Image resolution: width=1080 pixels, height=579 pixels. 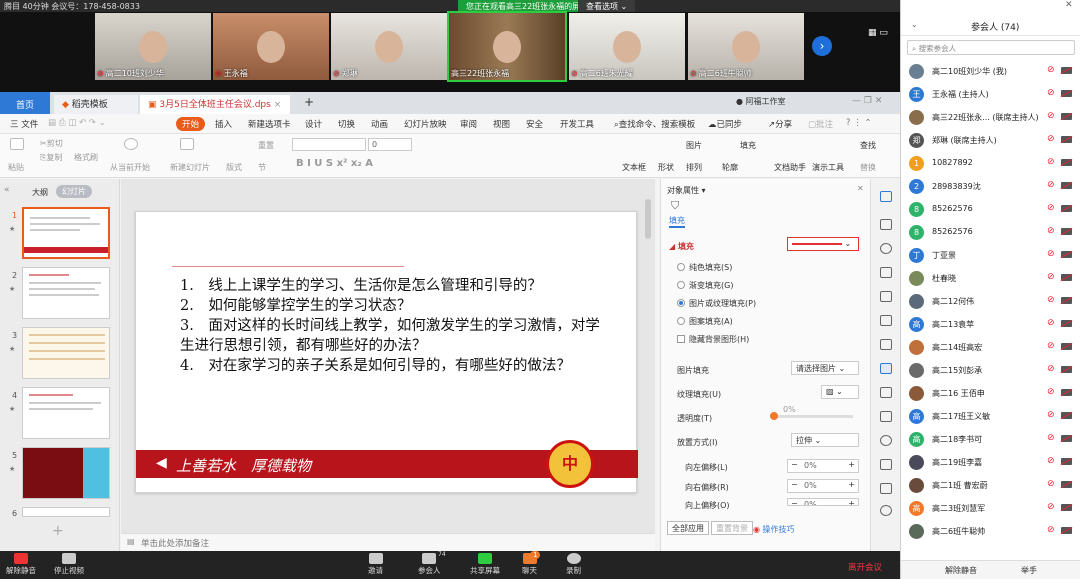 What do you see at coordinates (774, 416) in the screenshot?
I see `transparency-slider-thumb` at bounding box center [774, 416].